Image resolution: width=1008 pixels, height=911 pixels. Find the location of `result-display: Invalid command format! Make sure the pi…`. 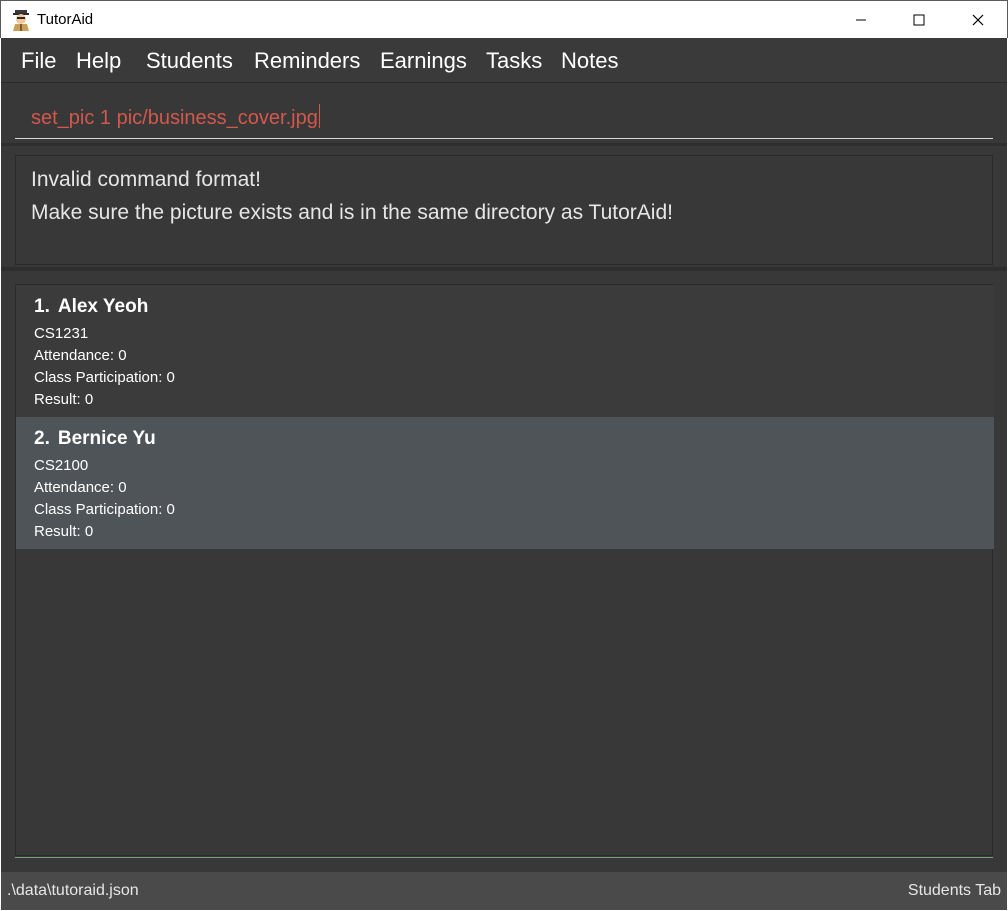

result-display: Invalid command format! Make sure the pi… is located at coordinates (504, 210).